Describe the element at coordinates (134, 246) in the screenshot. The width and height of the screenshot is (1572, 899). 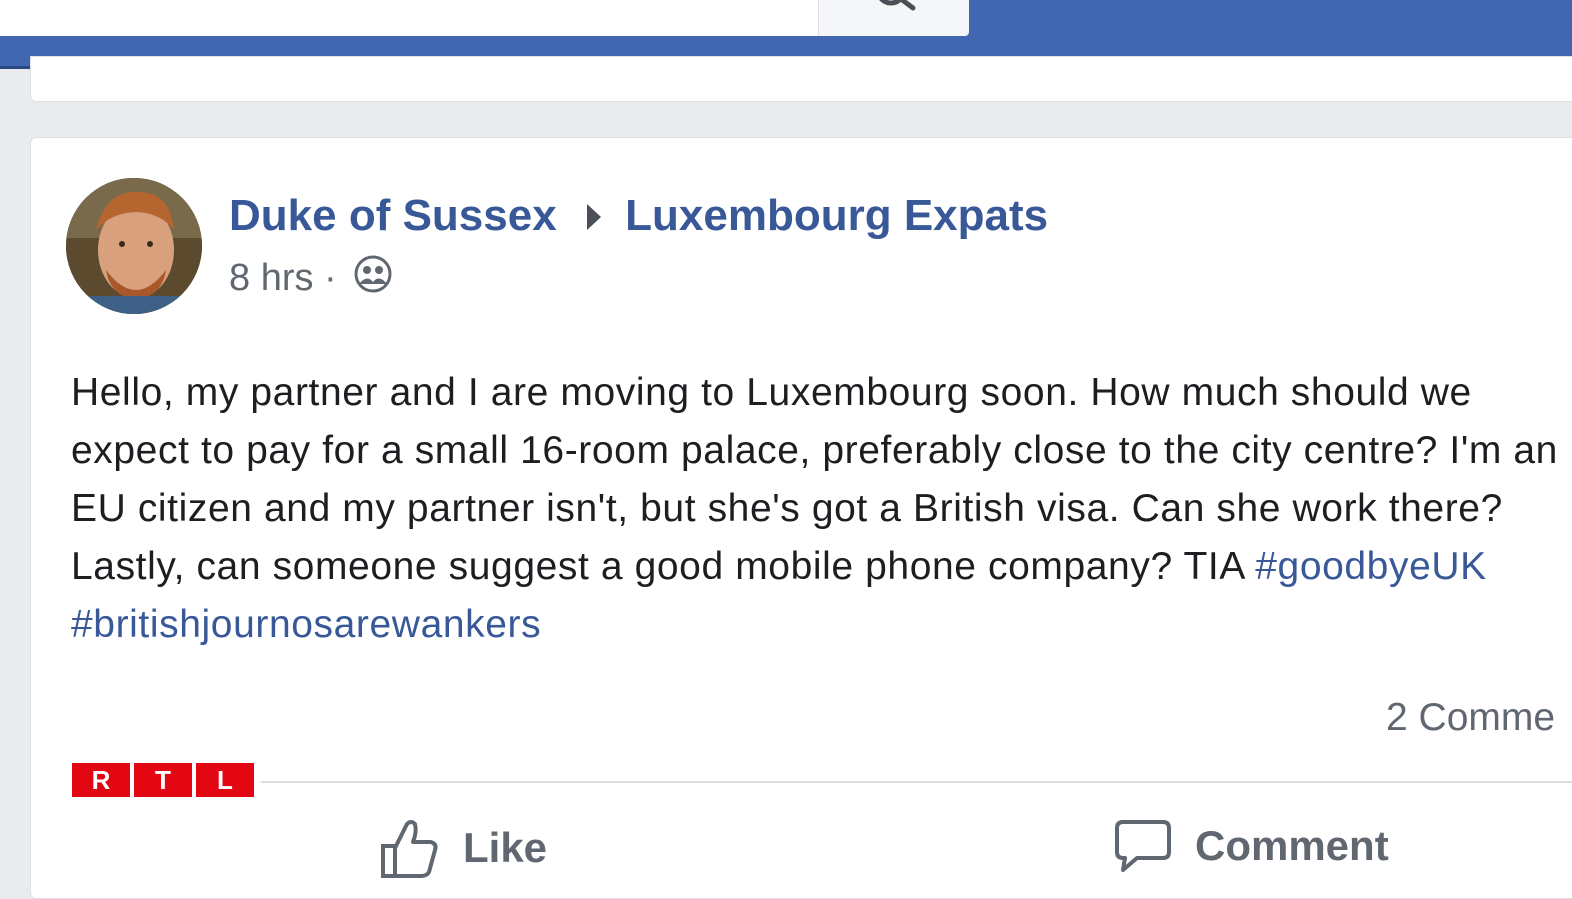
I see `avatar` at that location.